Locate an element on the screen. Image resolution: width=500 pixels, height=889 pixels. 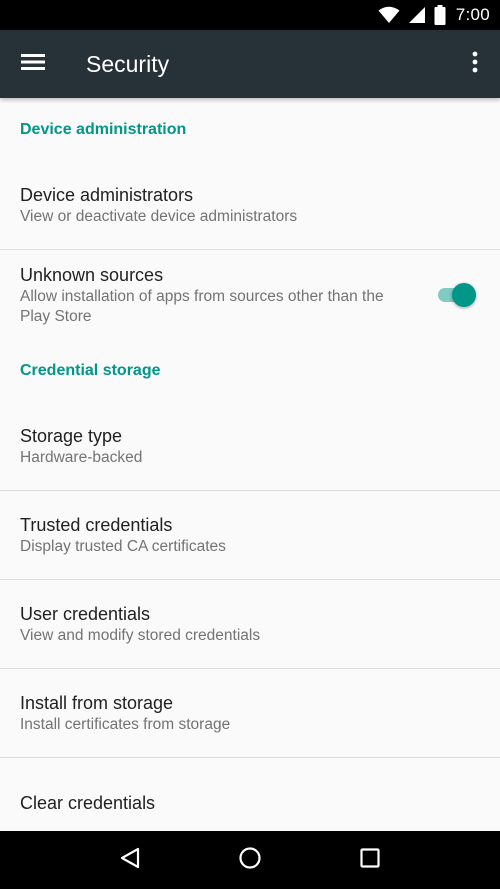
recents-button is located at coordinates (370, 860).